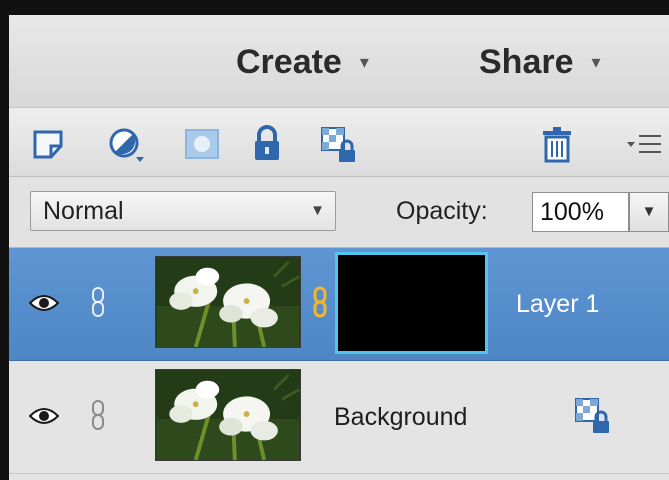  Describe the element at coordinates (339, 212) in the screenshot. I see `layer-options-bar: Normal ▼ Opacity: 100% ▼` at that location.